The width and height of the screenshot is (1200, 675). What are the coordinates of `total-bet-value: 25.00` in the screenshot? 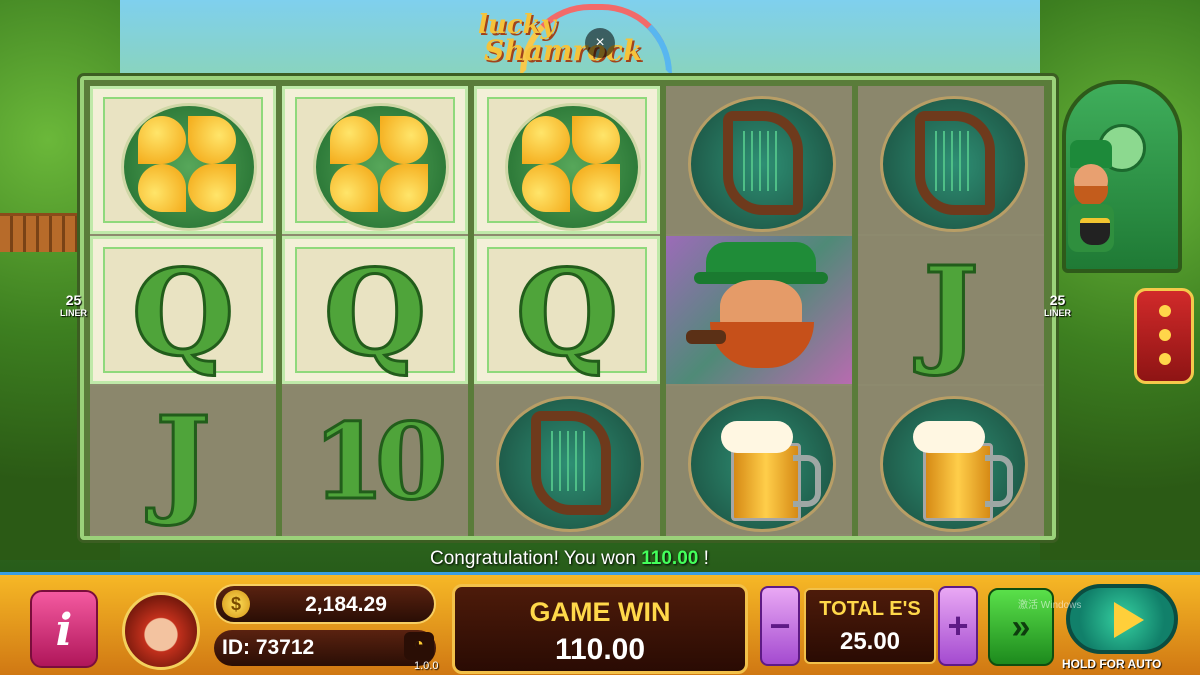 It's located at (870, 641).